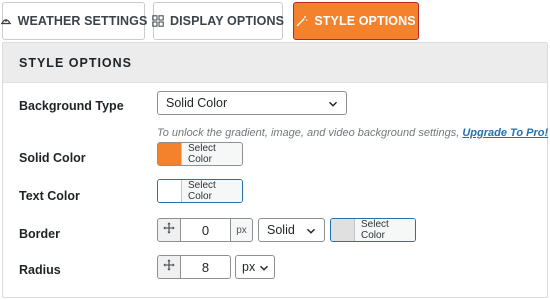  I want to click on radius-unit-select: px, so click(255, 267).